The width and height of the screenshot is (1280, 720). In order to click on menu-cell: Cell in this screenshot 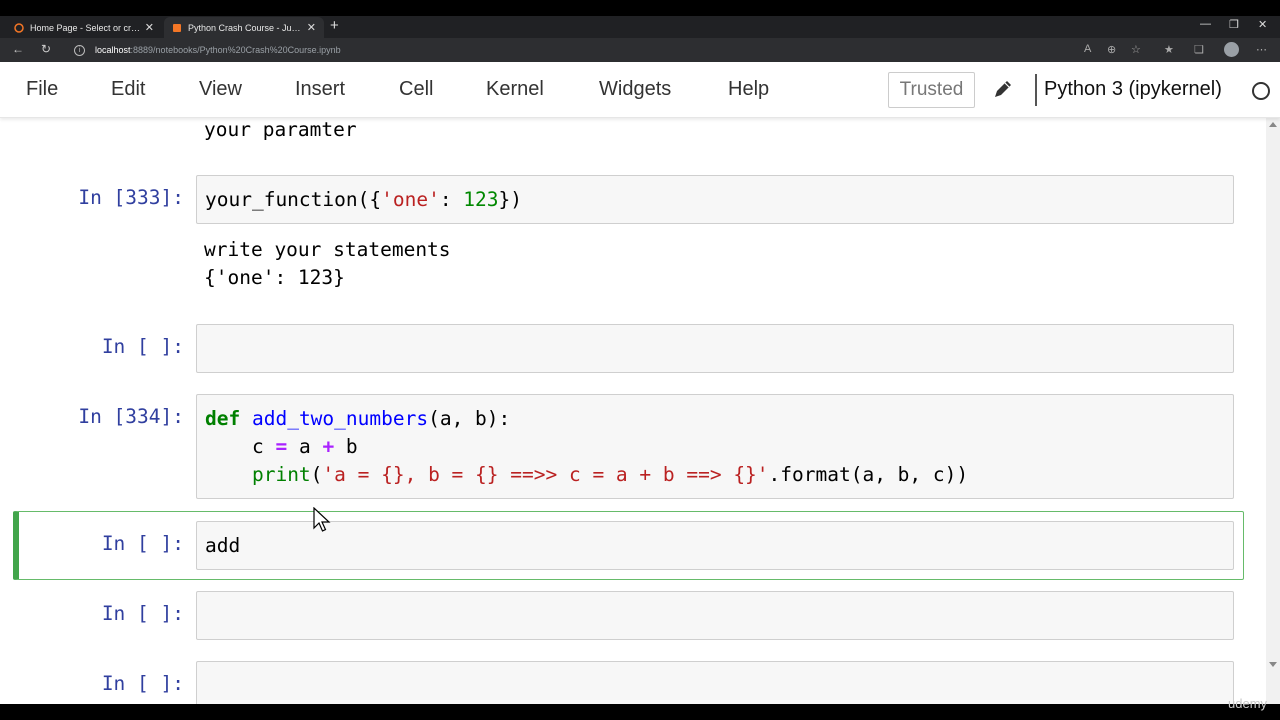, I will do `click(416, 89)`.